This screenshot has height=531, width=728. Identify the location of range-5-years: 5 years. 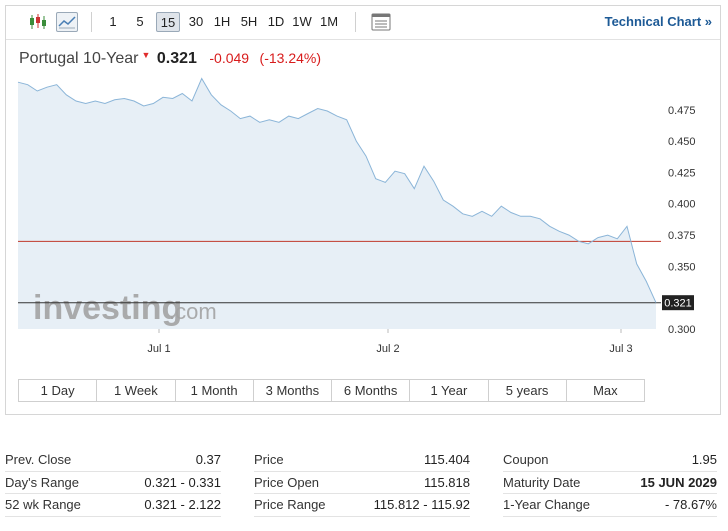
(528, 390).